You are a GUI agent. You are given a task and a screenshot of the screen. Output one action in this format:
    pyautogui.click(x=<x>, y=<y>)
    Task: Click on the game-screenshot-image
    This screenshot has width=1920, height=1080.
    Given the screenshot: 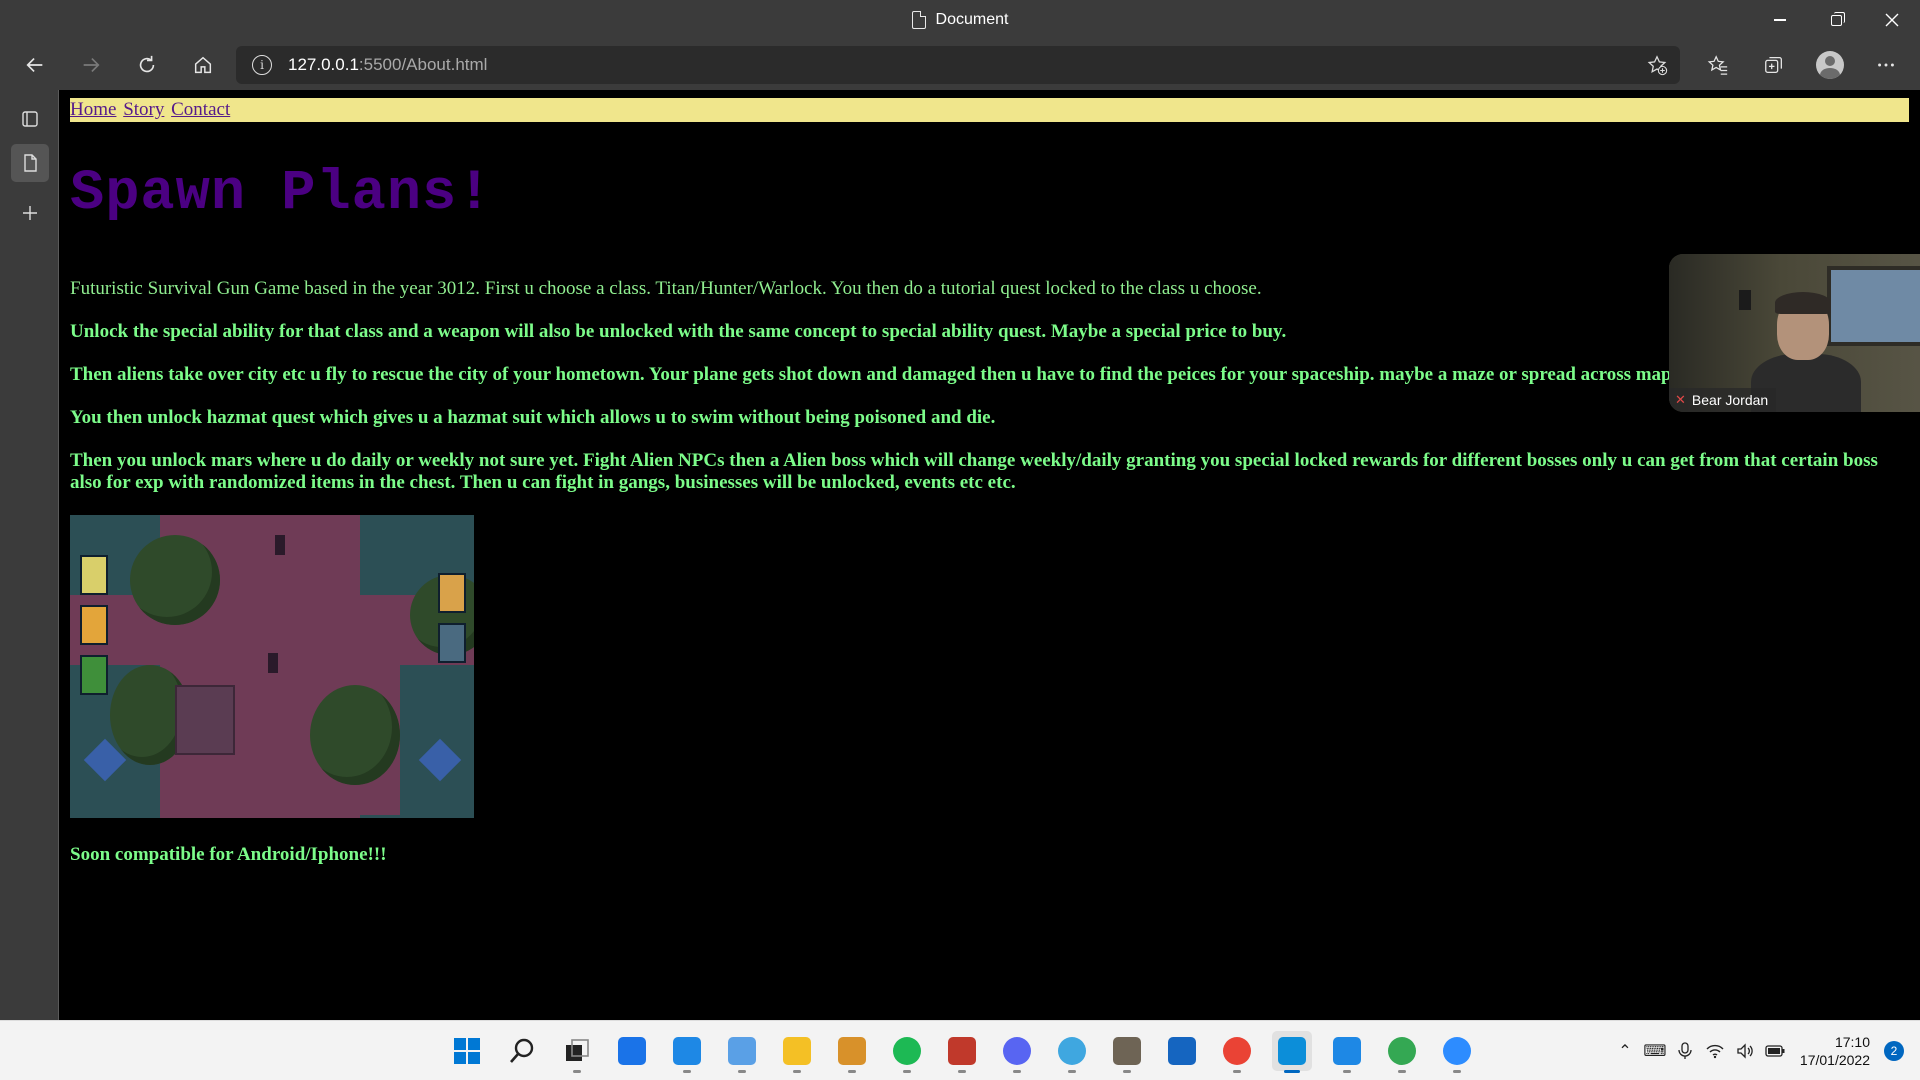 What is the action you would take?
    pyautogui.click(x=272, y=666)
    